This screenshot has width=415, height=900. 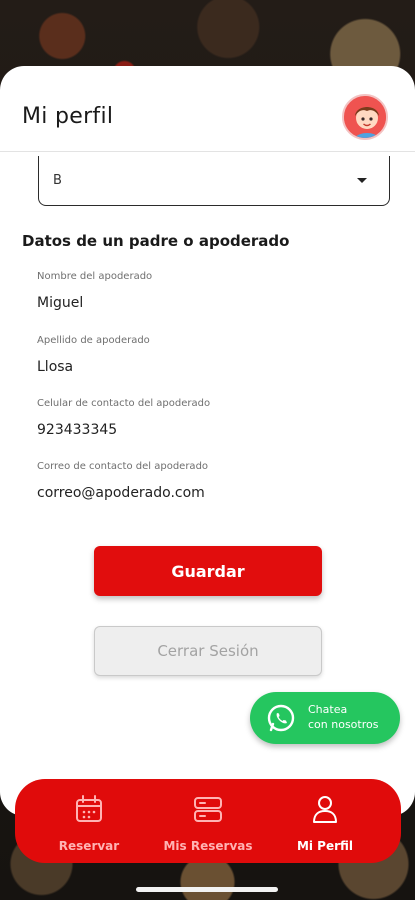 I want to click on nav-item-mi-perfil: Mi Perfil, so click(x=325, y=821).